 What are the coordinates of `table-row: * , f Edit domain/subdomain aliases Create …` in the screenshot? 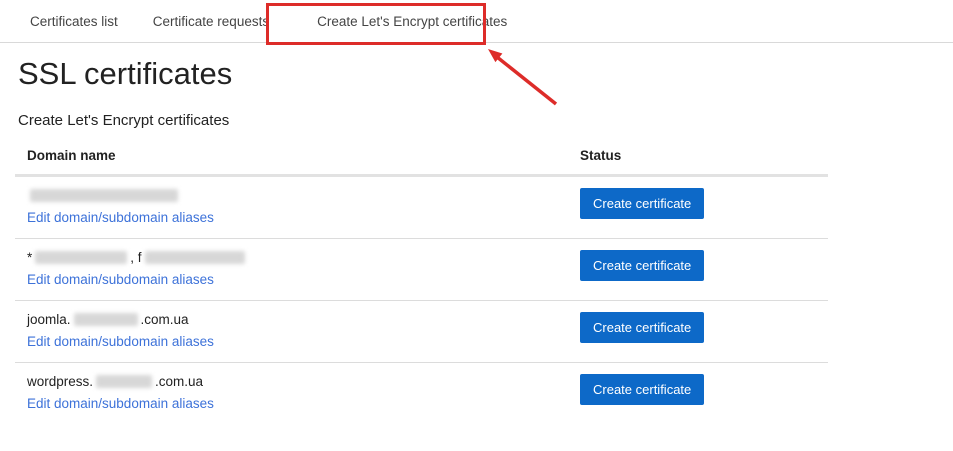 It's located at (421, 270).